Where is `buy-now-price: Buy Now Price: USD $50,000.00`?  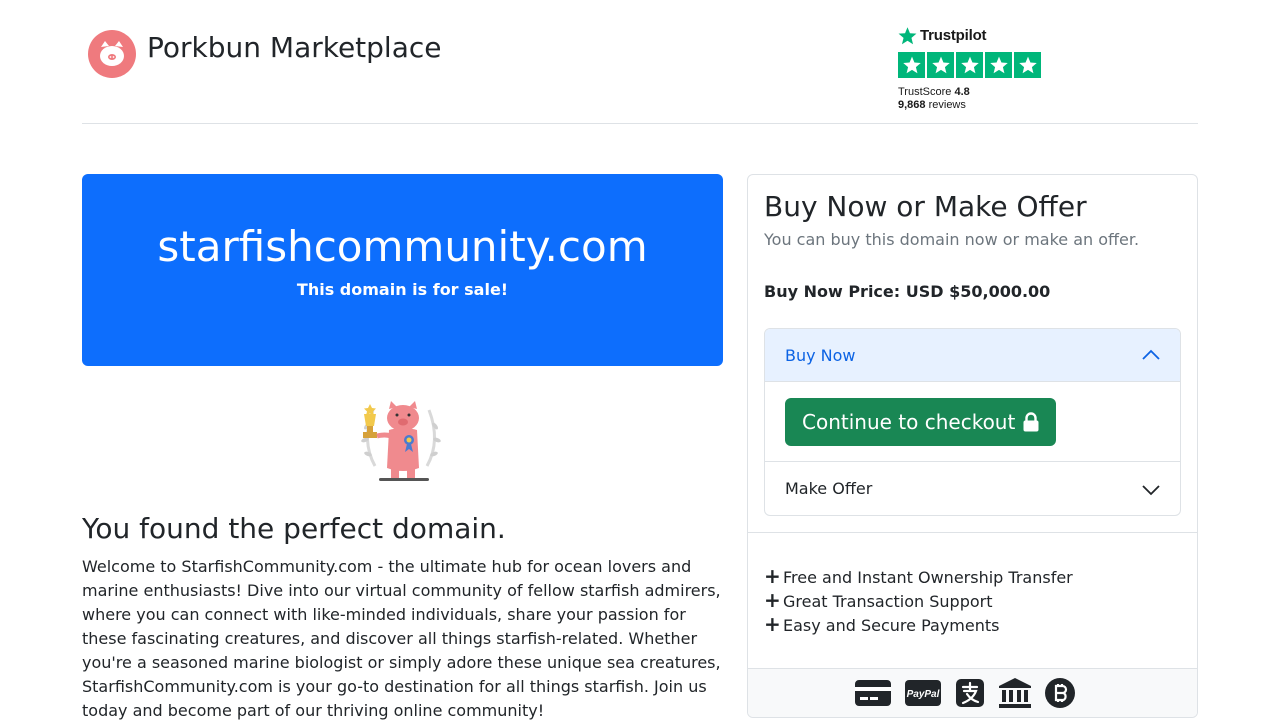 buy-now-price: Buy Now Price: USD $50,000.00 is located at coordinates (907, 291).